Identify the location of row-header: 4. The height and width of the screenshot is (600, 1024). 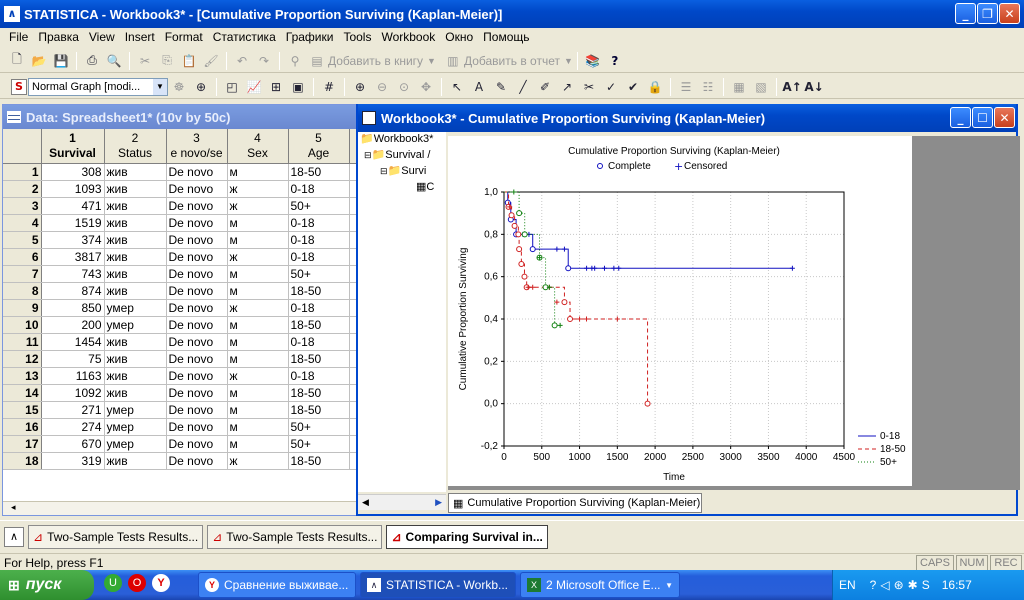
(22, 223).